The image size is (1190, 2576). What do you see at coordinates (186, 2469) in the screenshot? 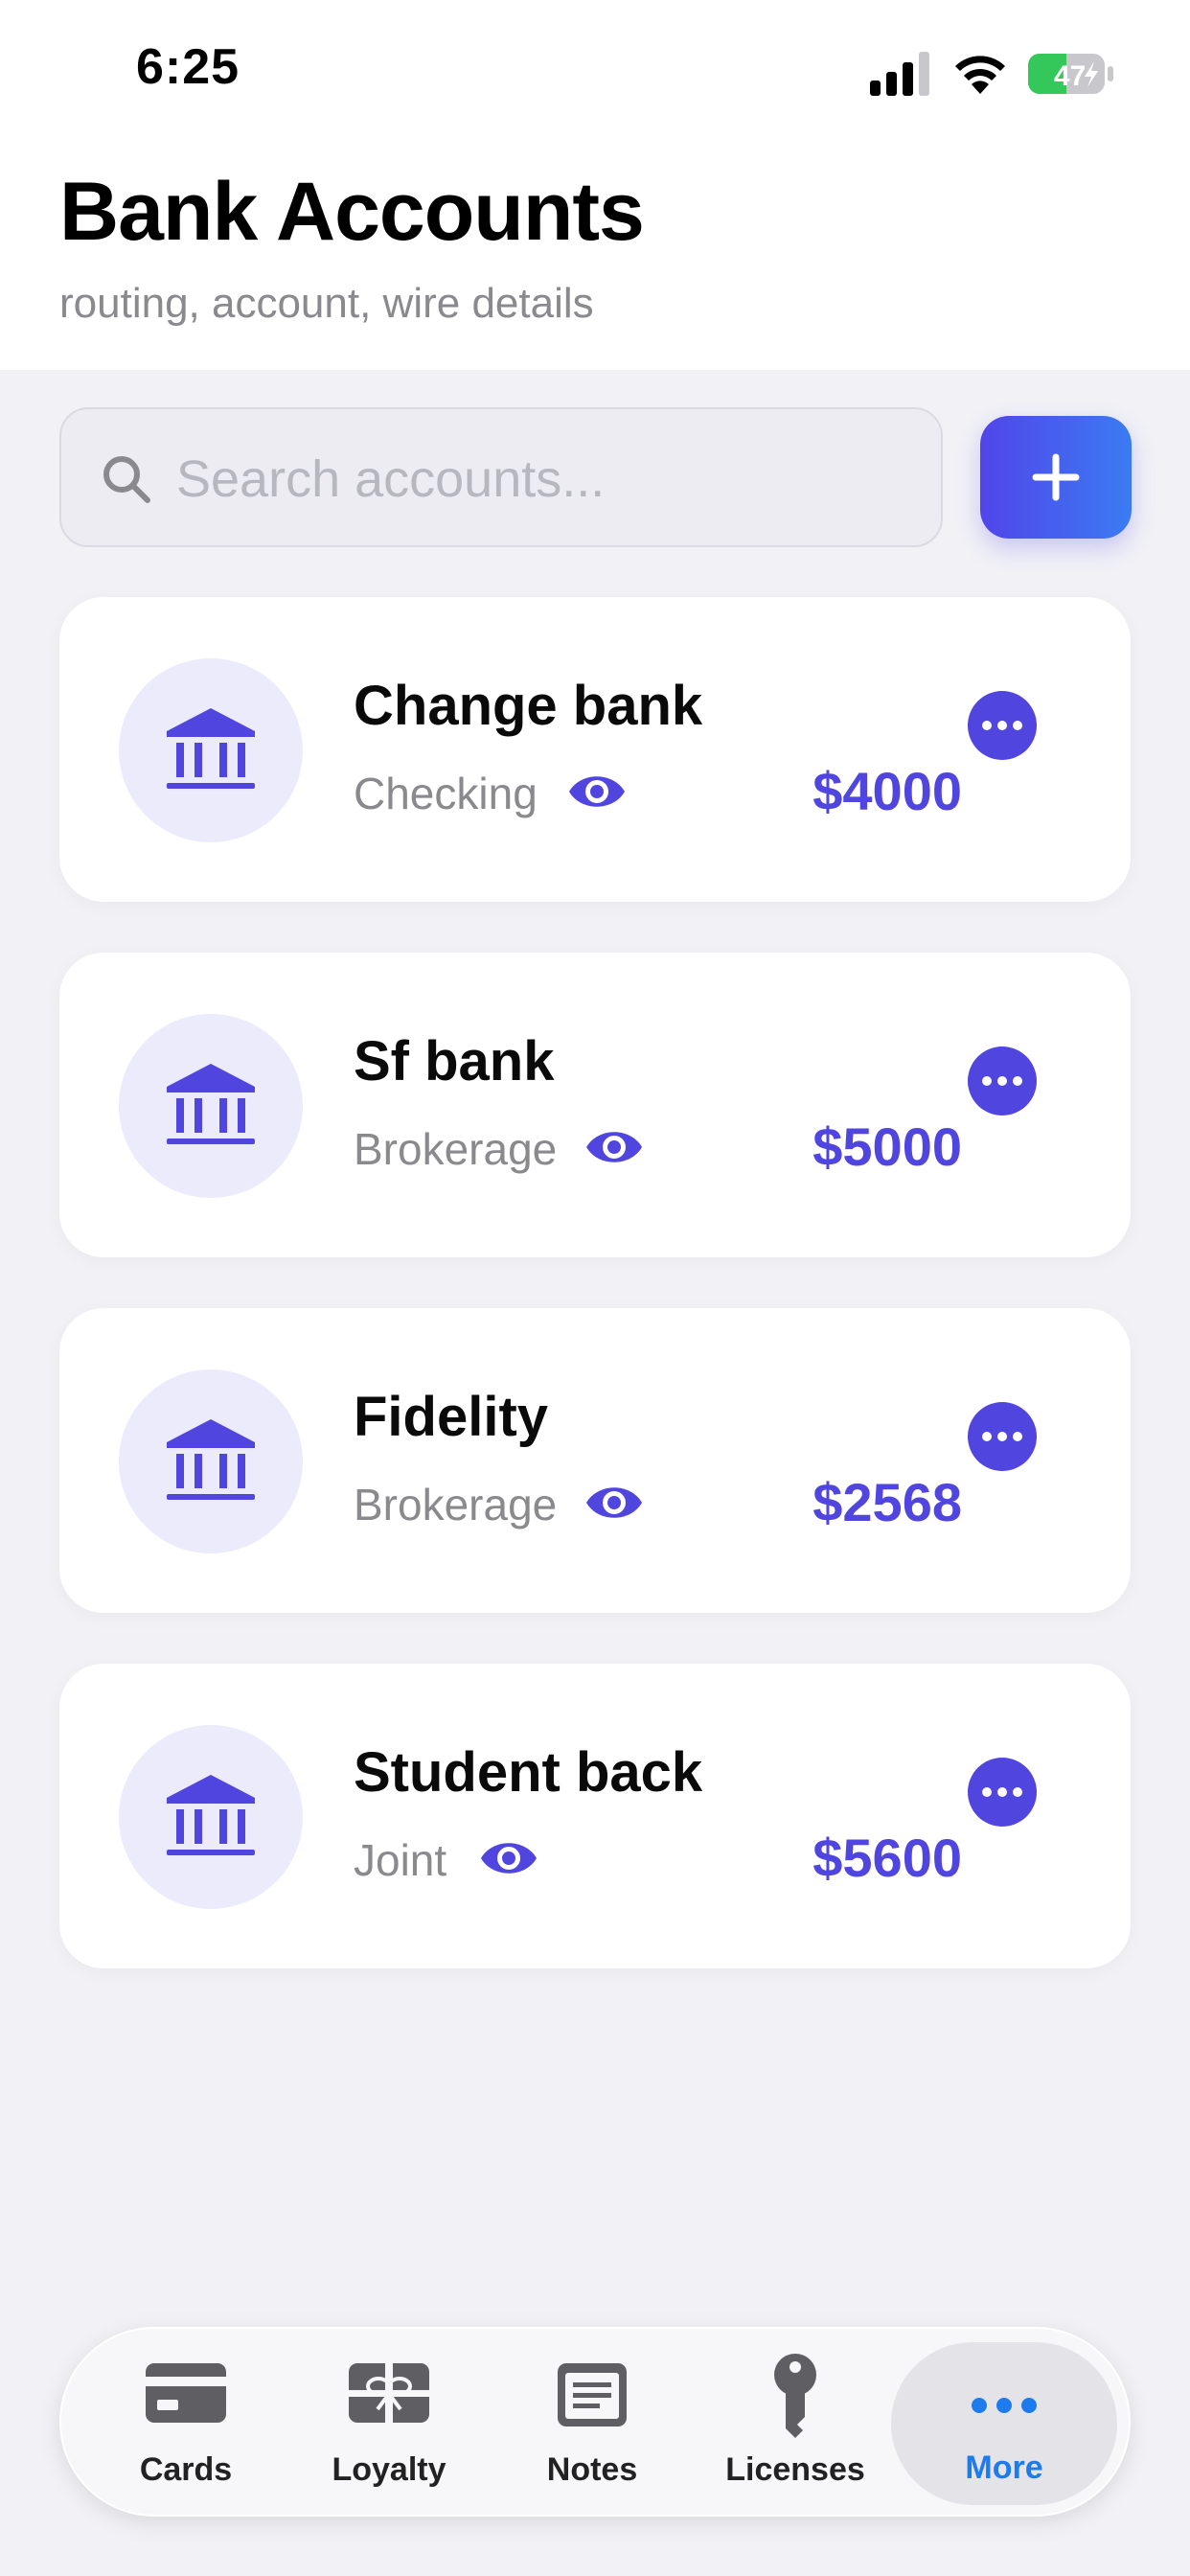
I see `tab-label: Cards` at bounding box center [186, 2469].